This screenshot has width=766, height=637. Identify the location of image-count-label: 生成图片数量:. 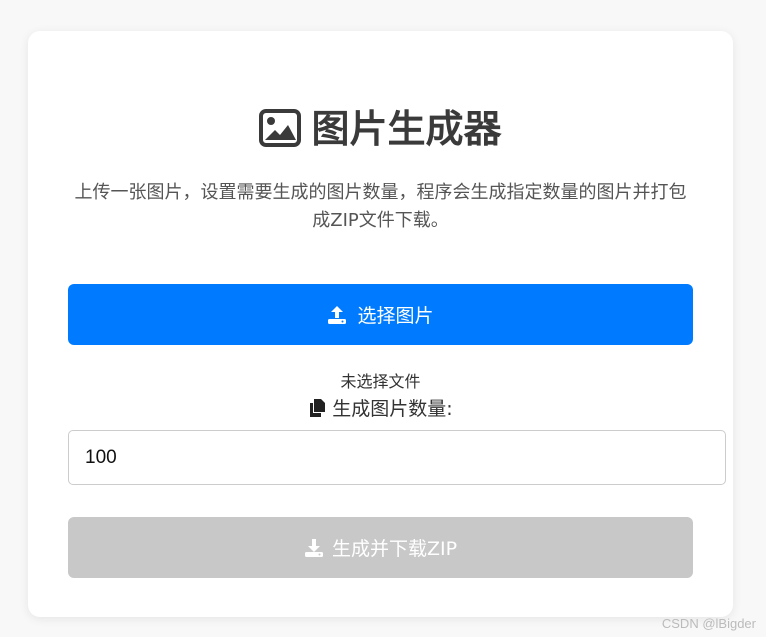
(380, 407).